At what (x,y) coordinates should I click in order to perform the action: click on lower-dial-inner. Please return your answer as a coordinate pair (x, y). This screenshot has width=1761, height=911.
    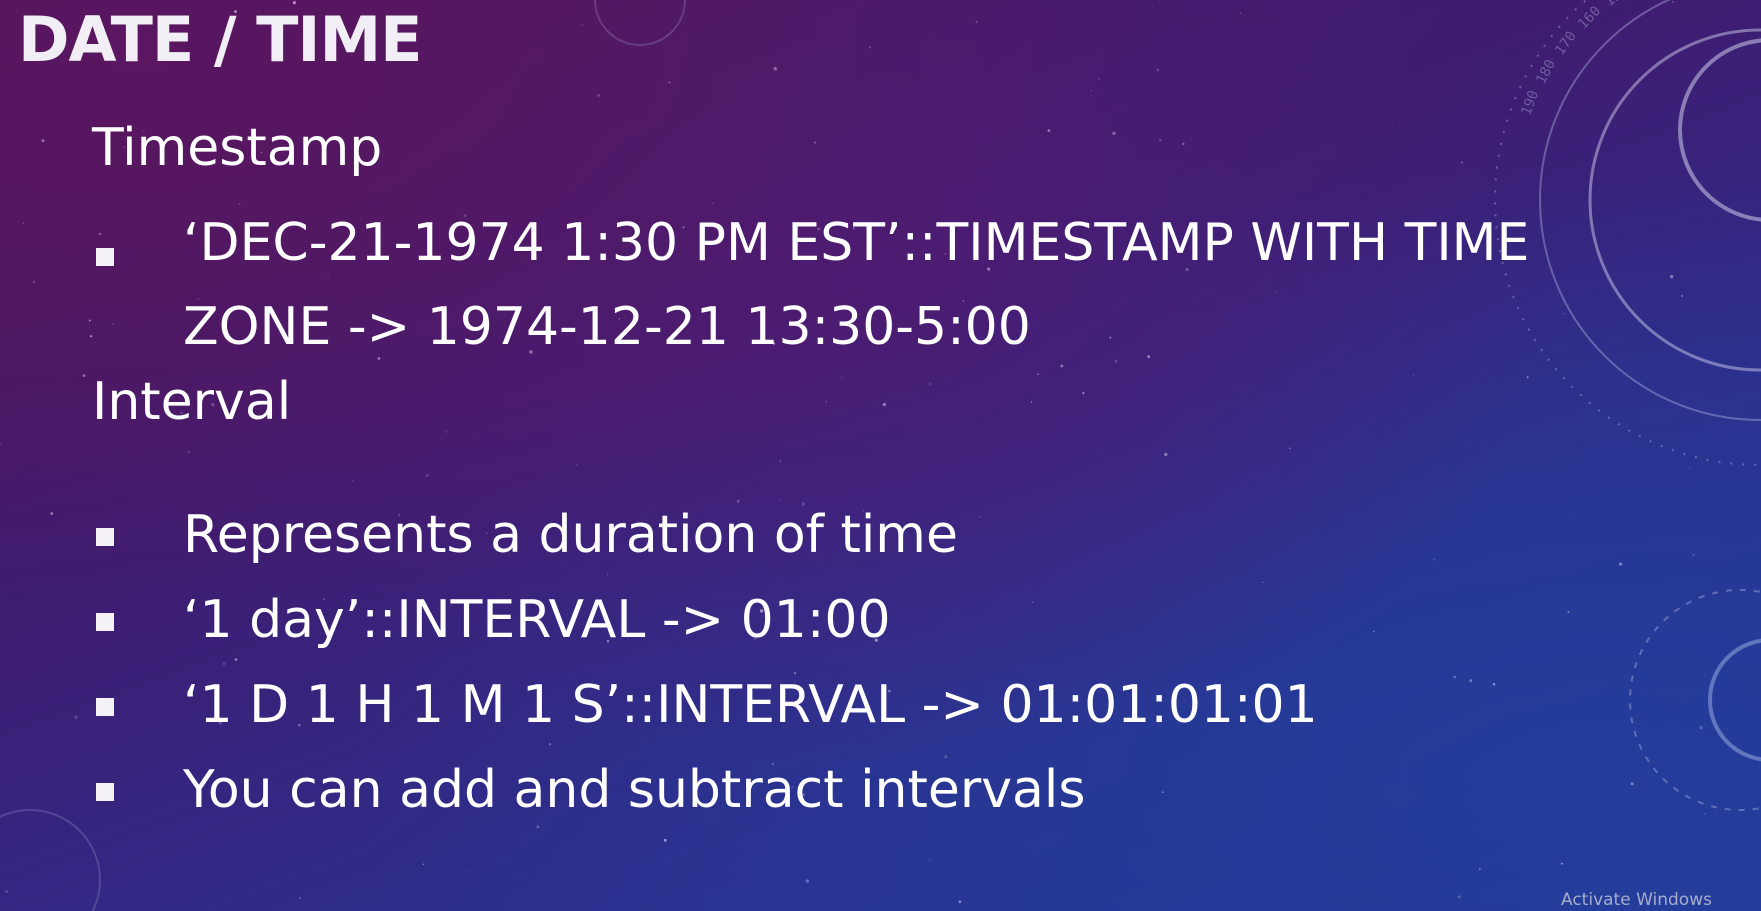
    Looking at the image, I should click on (1734, 700).